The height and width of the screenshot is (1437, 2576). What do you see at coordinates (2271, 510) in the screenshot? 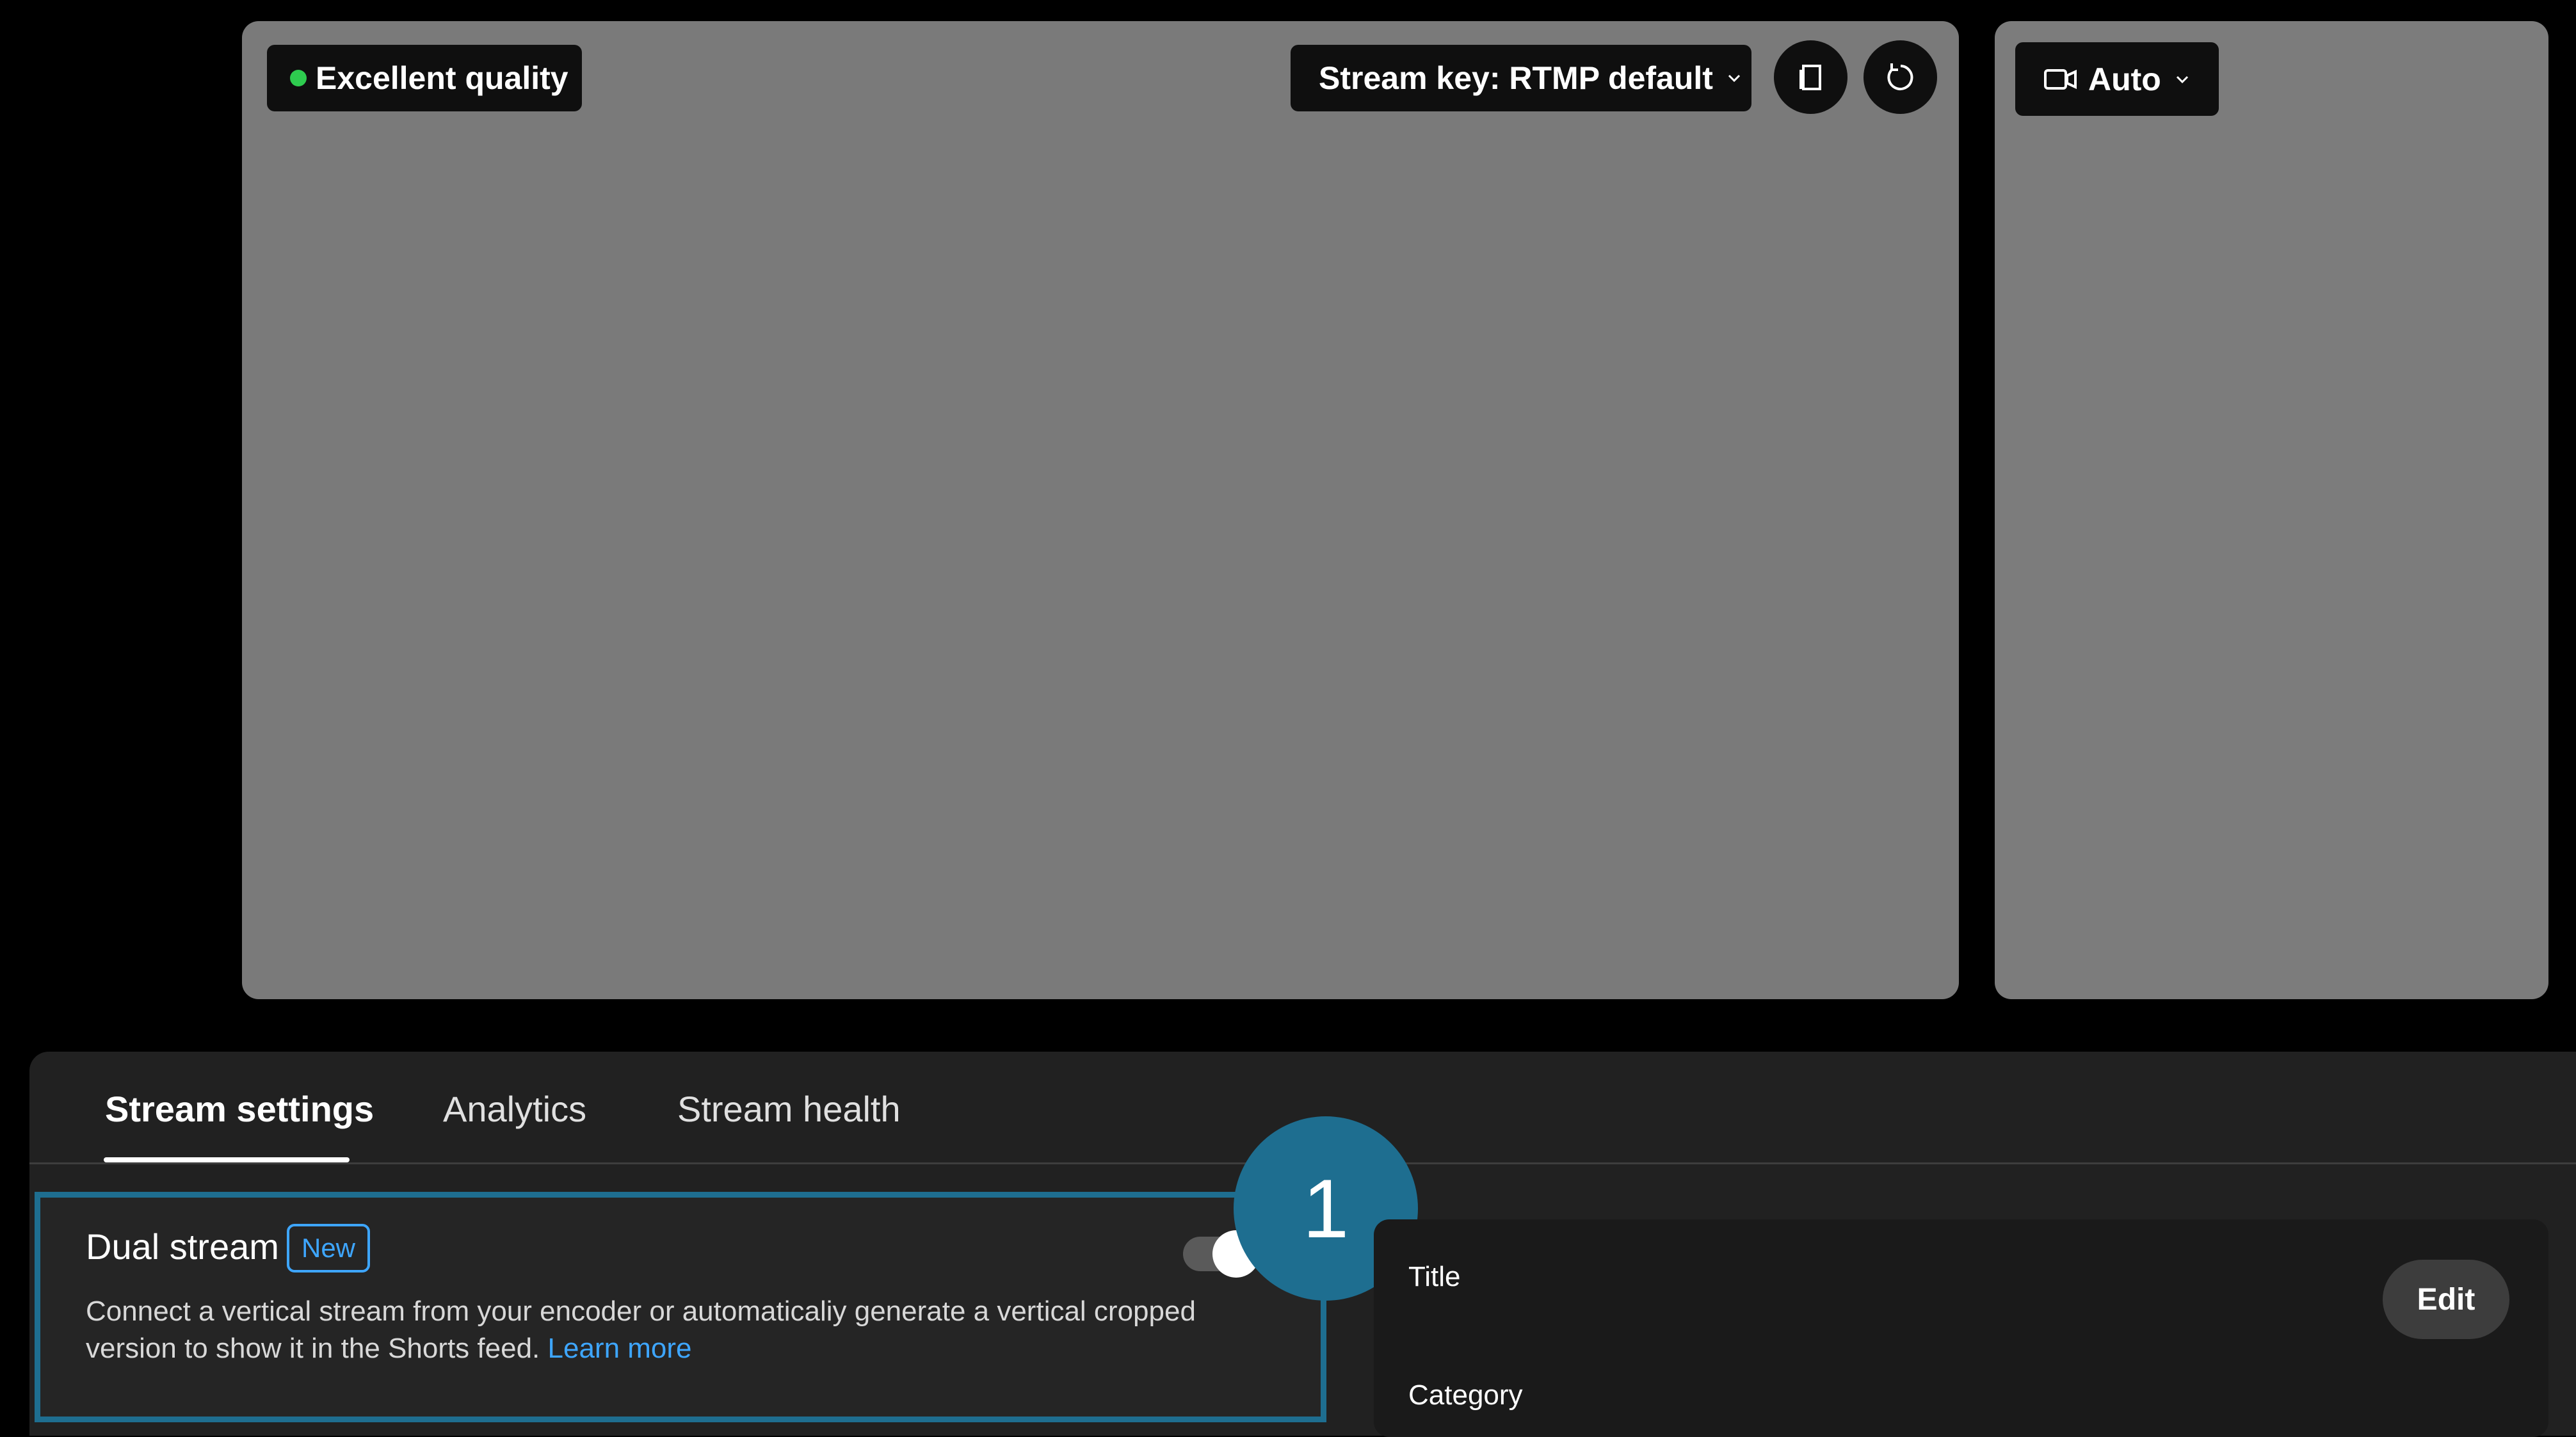
I see `vertical-stream-preview` at bounding box center [2271, 510].